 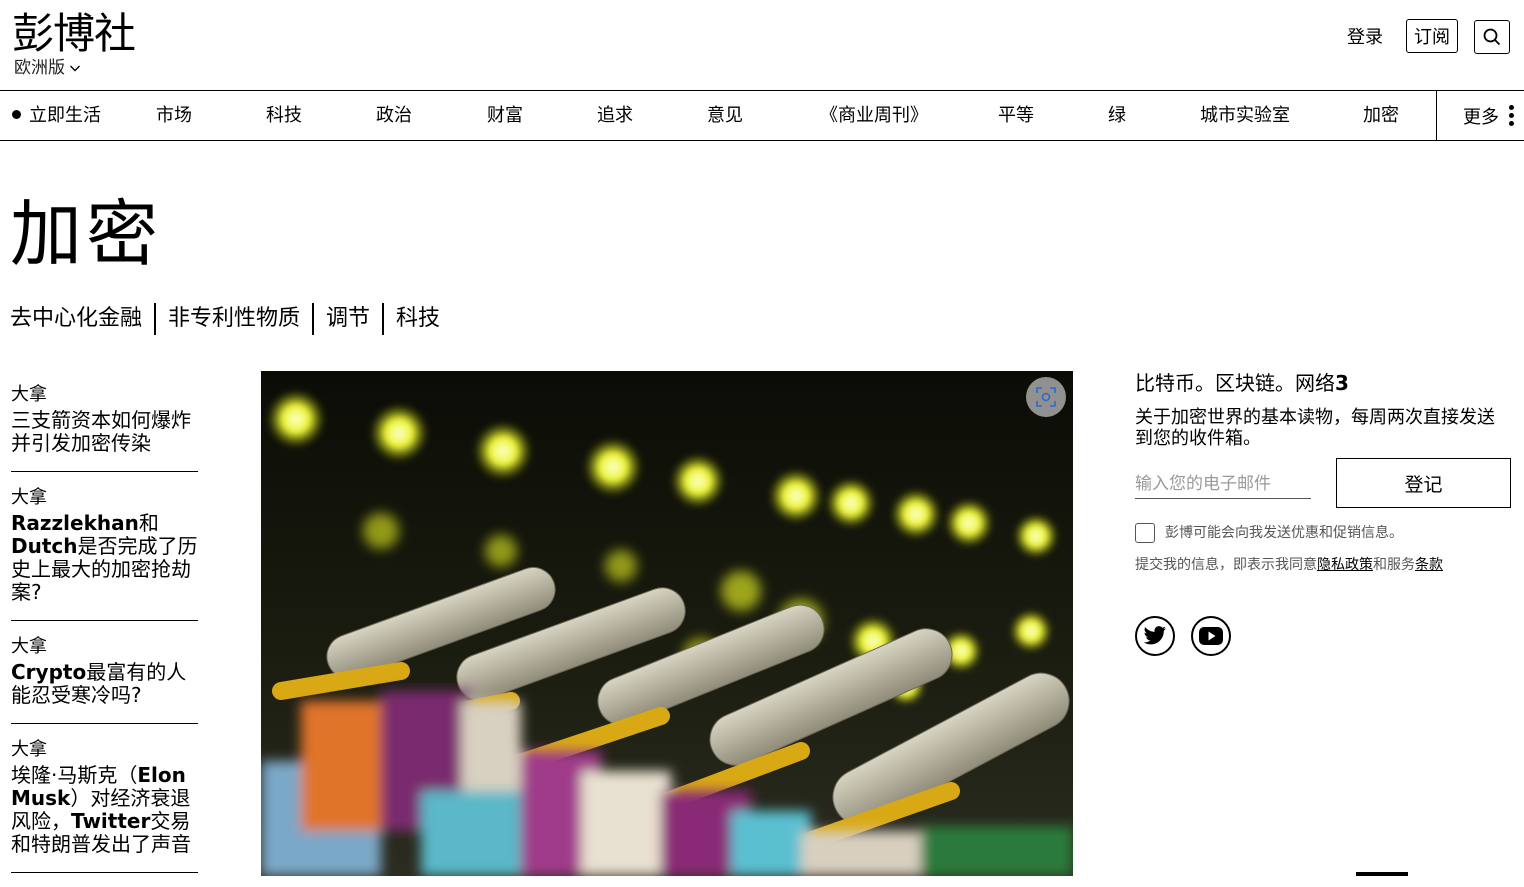 I want to click on subnav-item-technology: 科技, so click(x=417, y=319).